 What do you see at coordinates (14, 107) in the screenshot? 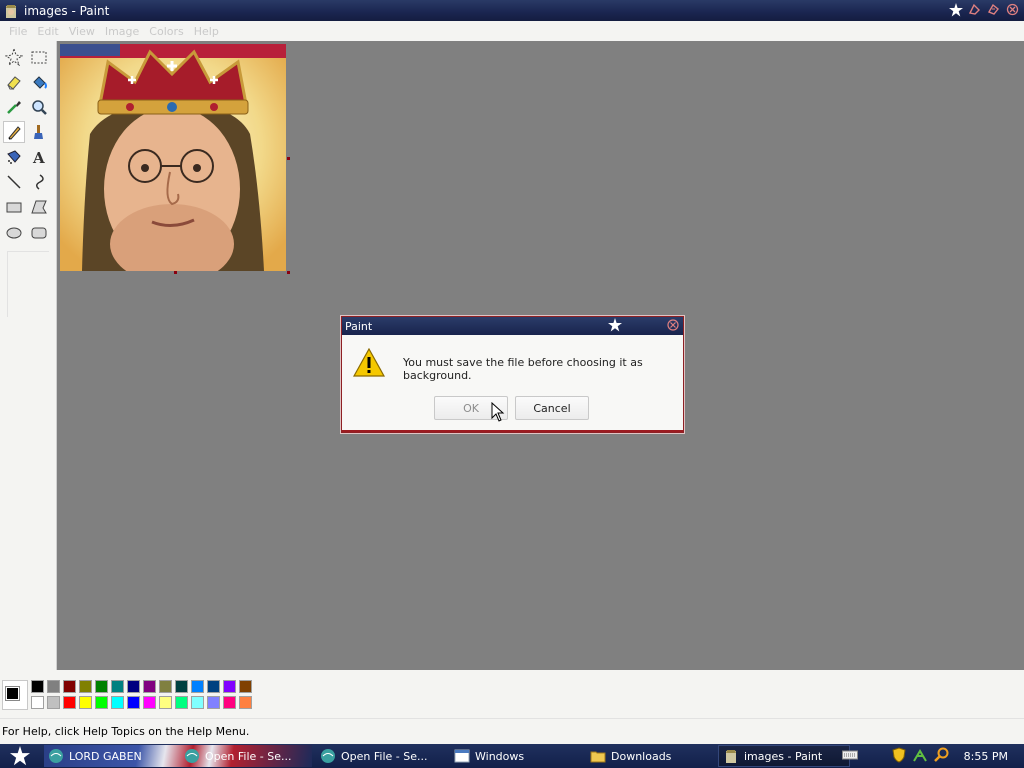
I see `color-picker-tool` at bounding box center [14, 107].